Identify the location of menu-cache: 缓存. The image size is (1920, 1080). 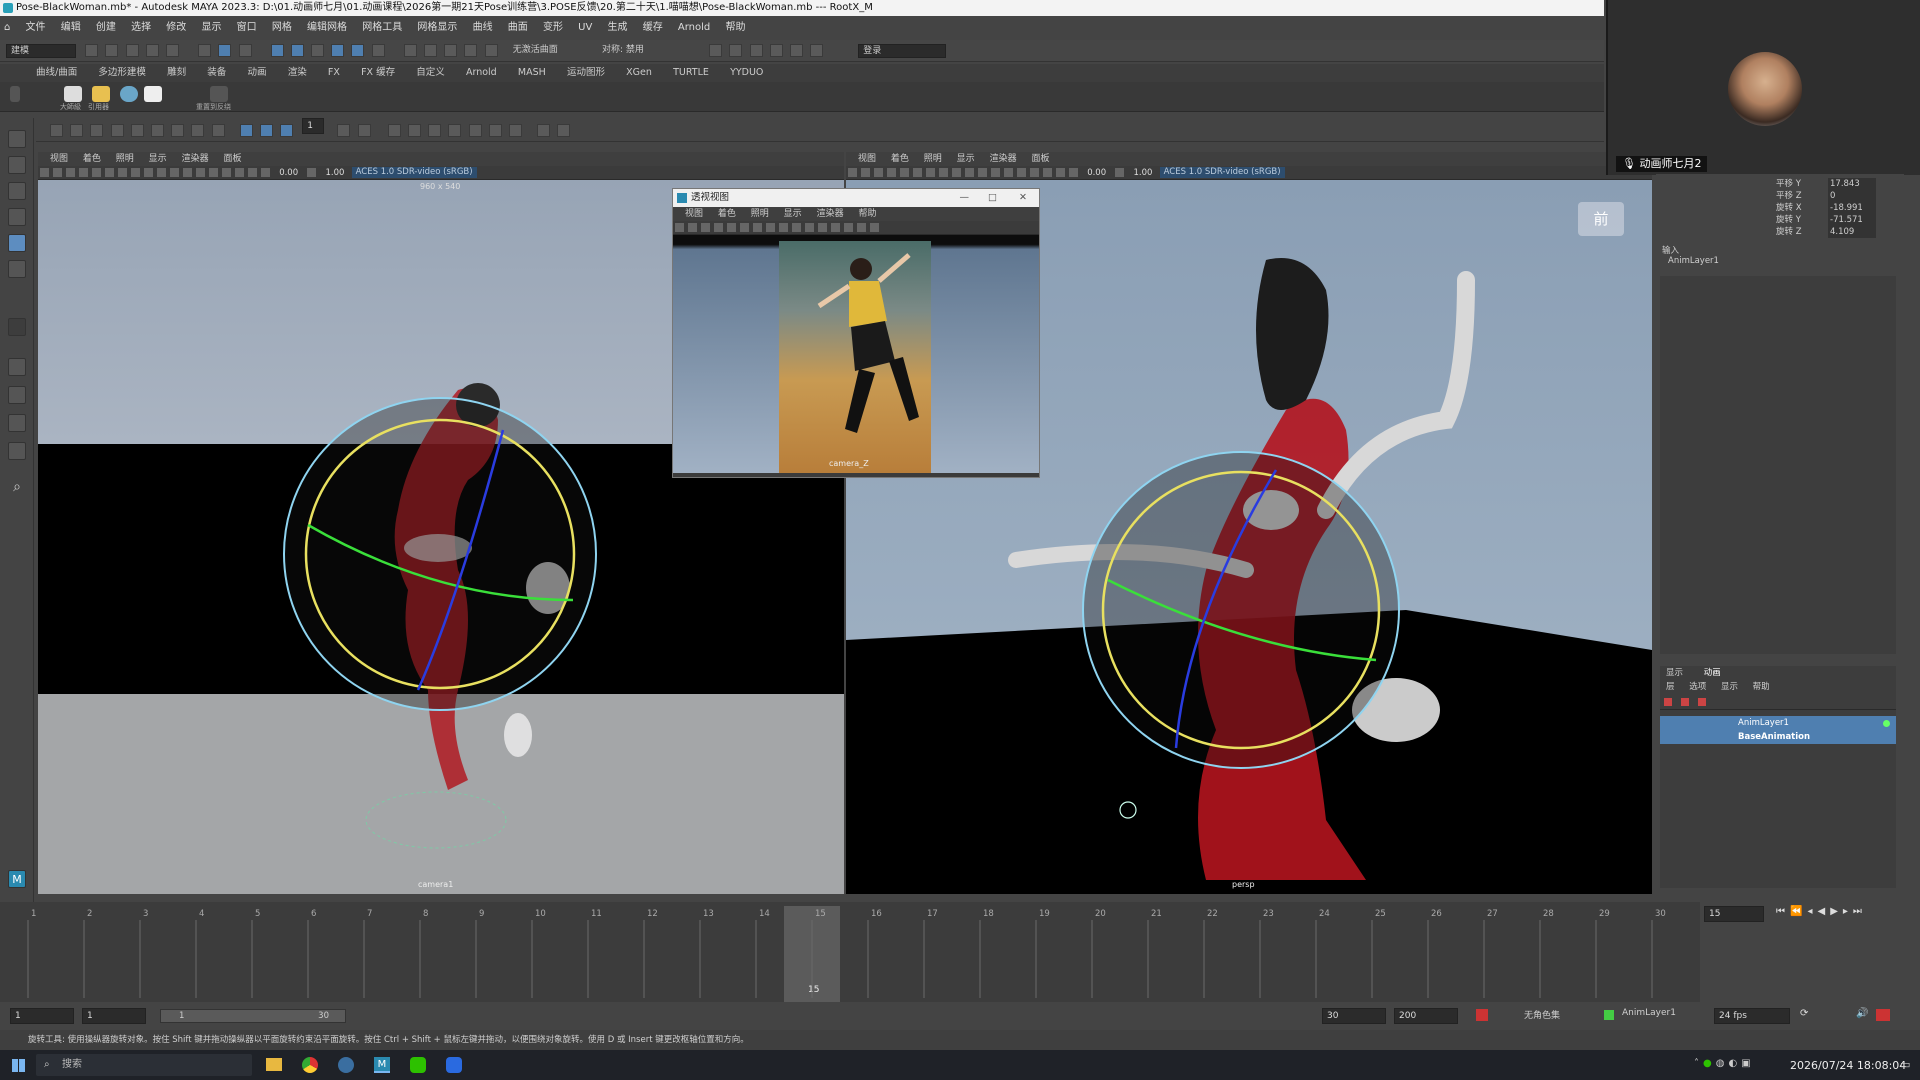
(653, 27).